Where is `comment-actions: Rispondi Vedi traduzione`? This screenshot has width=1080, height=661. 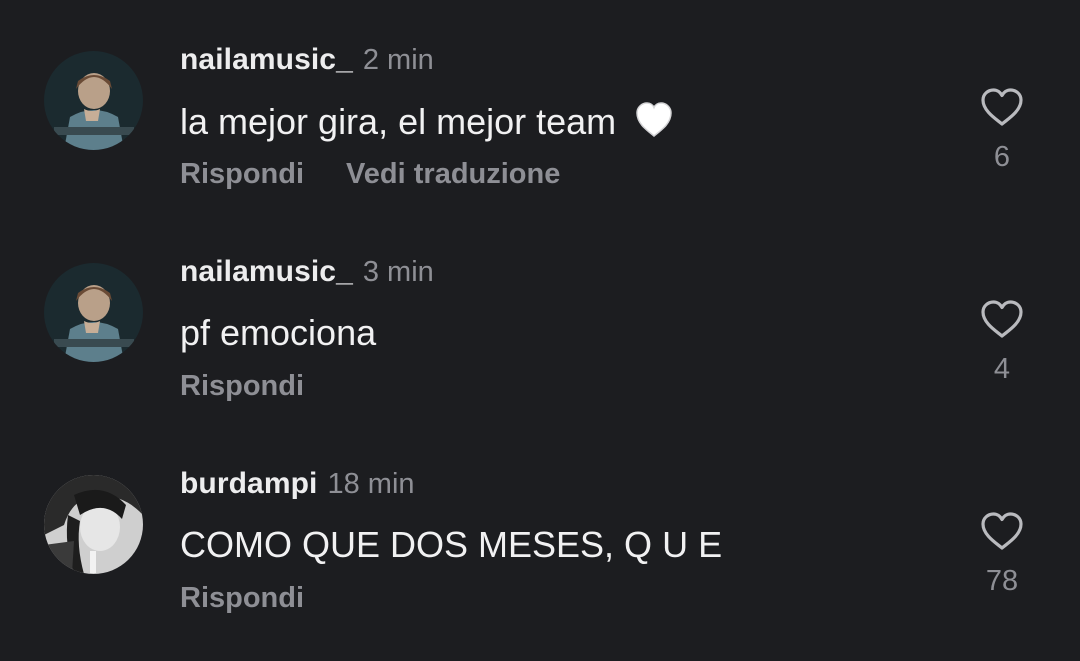 comment-actions: Rispondi Vedi traduzione is located at coordinates (391, 174).